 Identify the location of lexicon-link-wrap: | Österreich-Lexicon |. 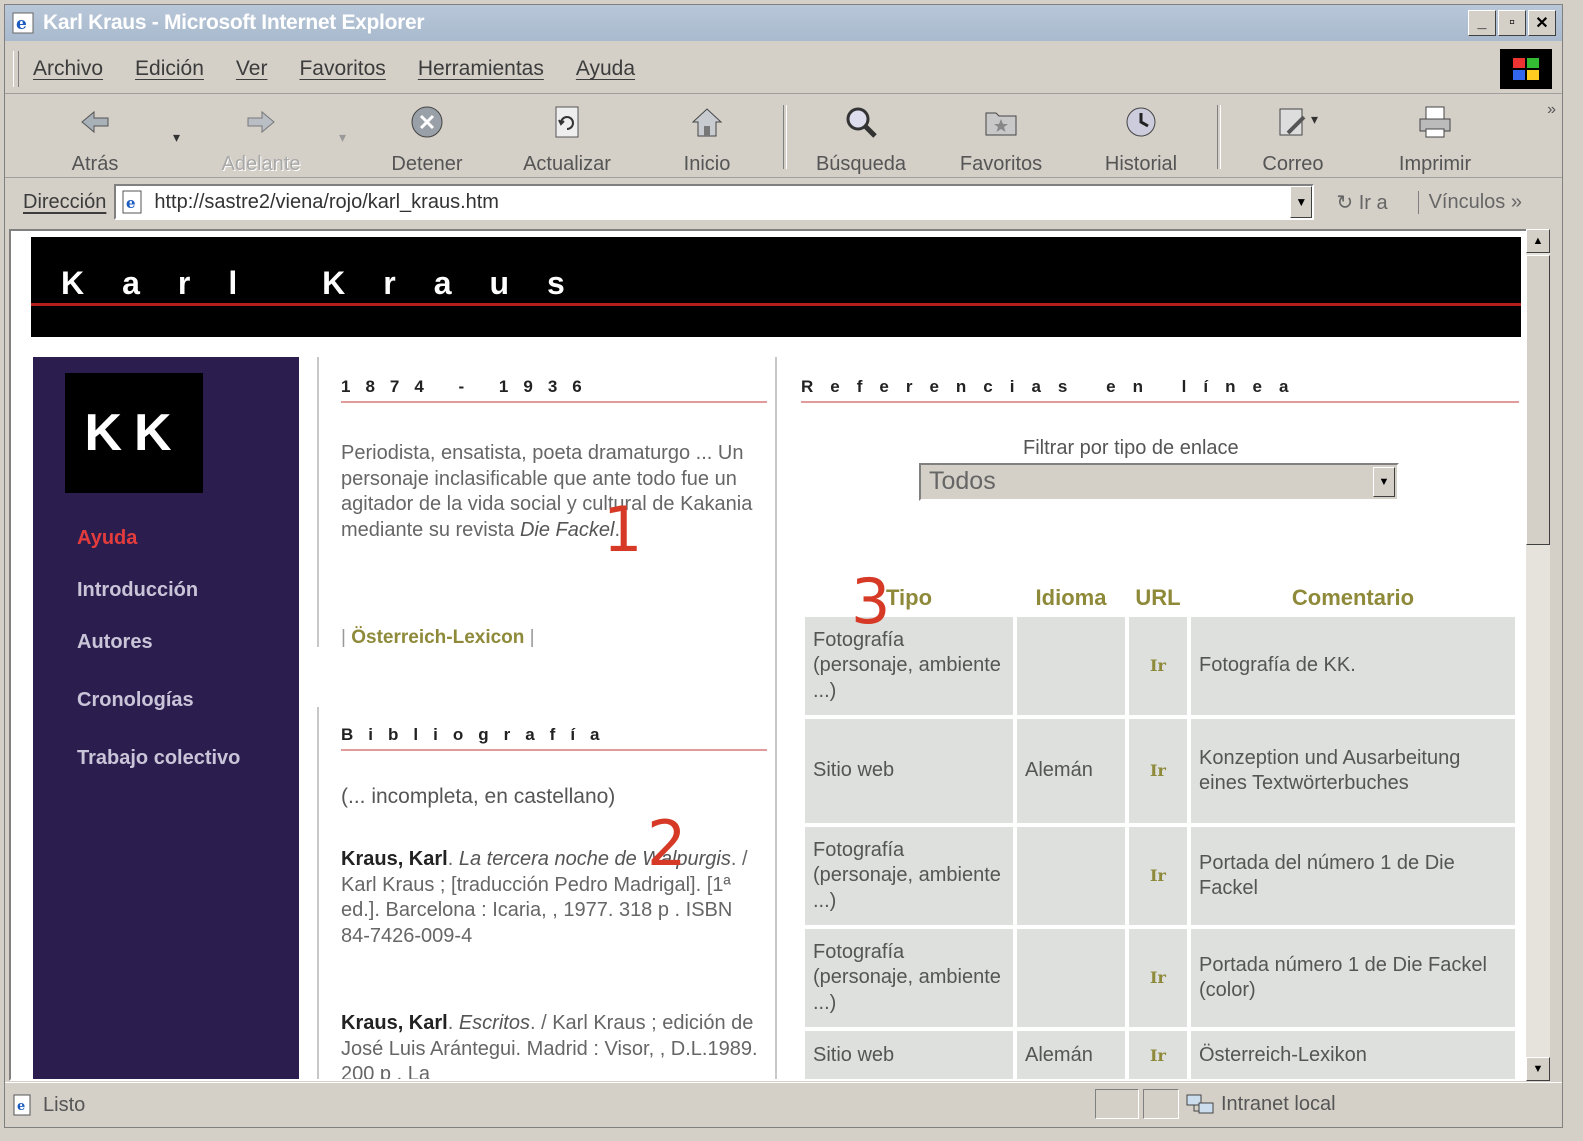
(438, 637).